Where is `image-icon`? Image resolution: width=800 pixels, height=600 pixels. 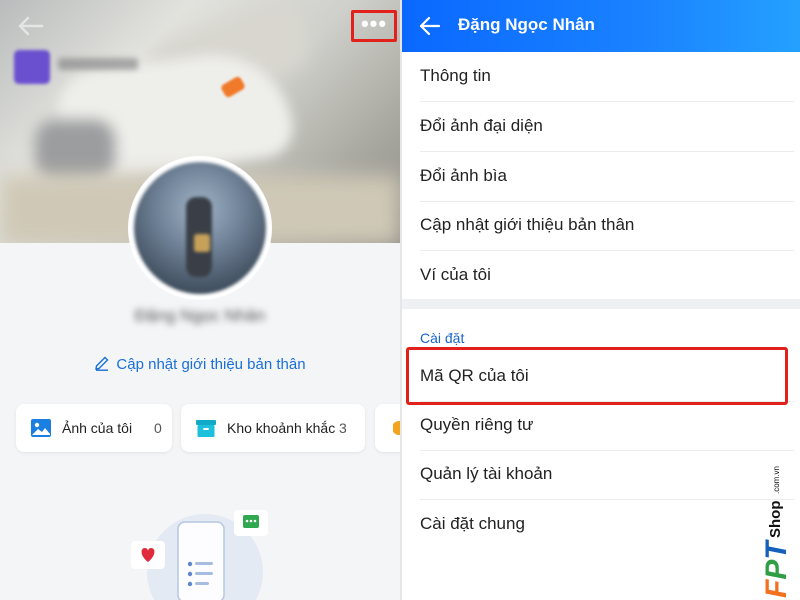 image-icon is located at coordinates (41, 428).